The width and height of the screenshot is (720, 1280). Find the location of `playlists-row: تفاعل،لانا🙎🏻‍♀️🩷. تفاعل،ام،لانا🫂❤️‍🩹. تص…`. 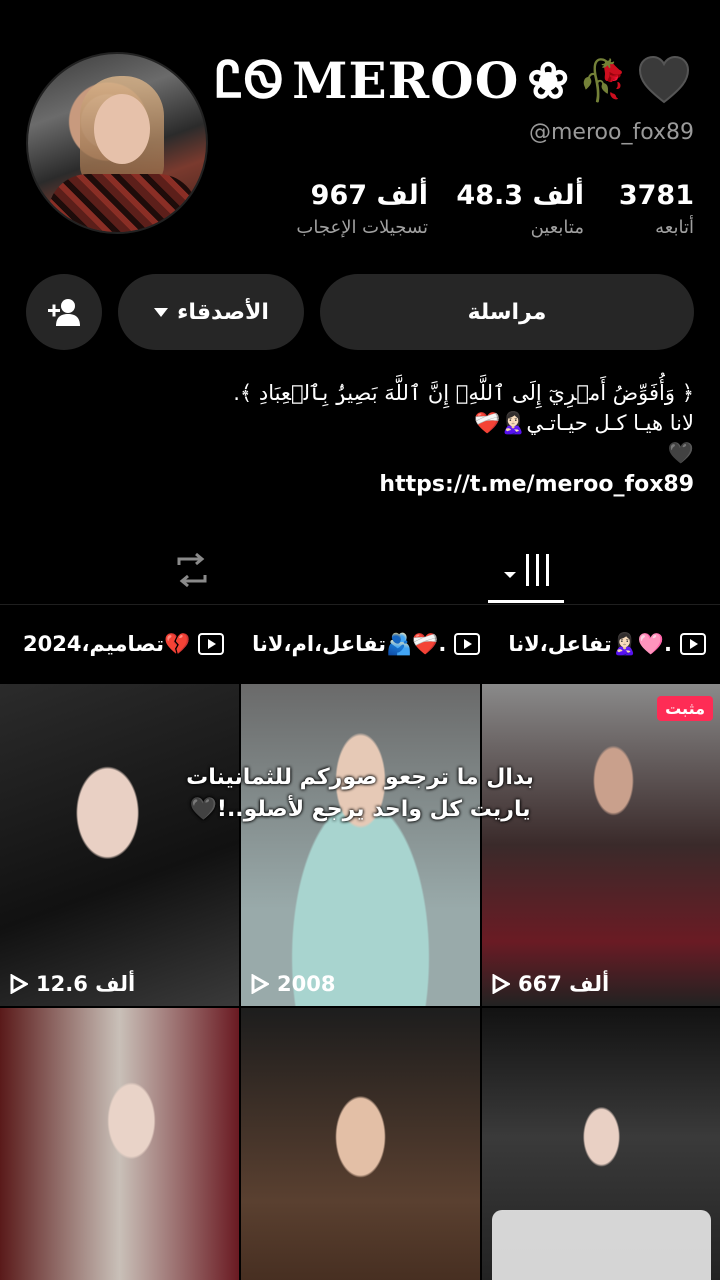

playlists-row: تفاعل،لانا🙎🏻‍♀️🩷. تفاعل،ام،لانا🫂❤️‍🩹. تص… is located at coordinates (360, 644).